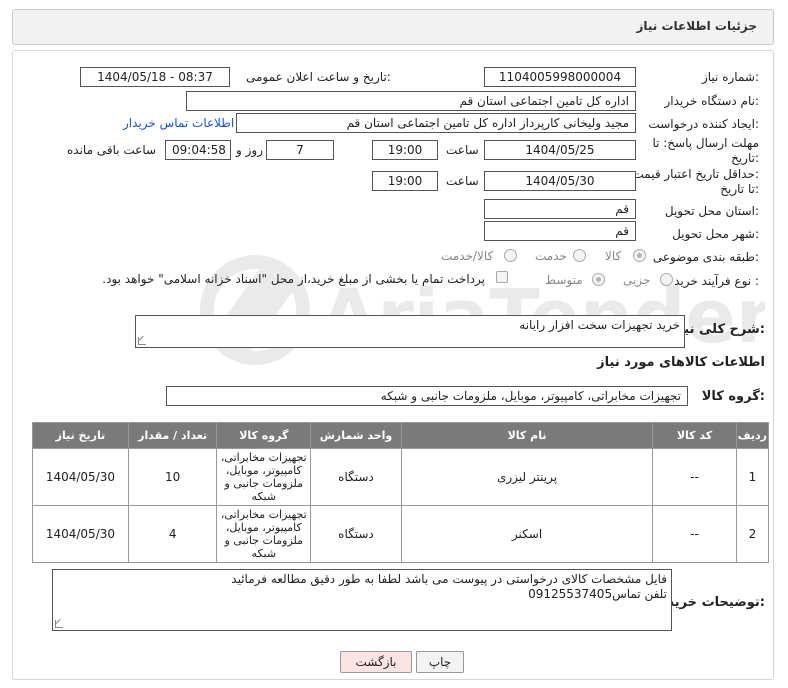  I want to click on province-label: استان محل تحویل:, so click(711, 211).